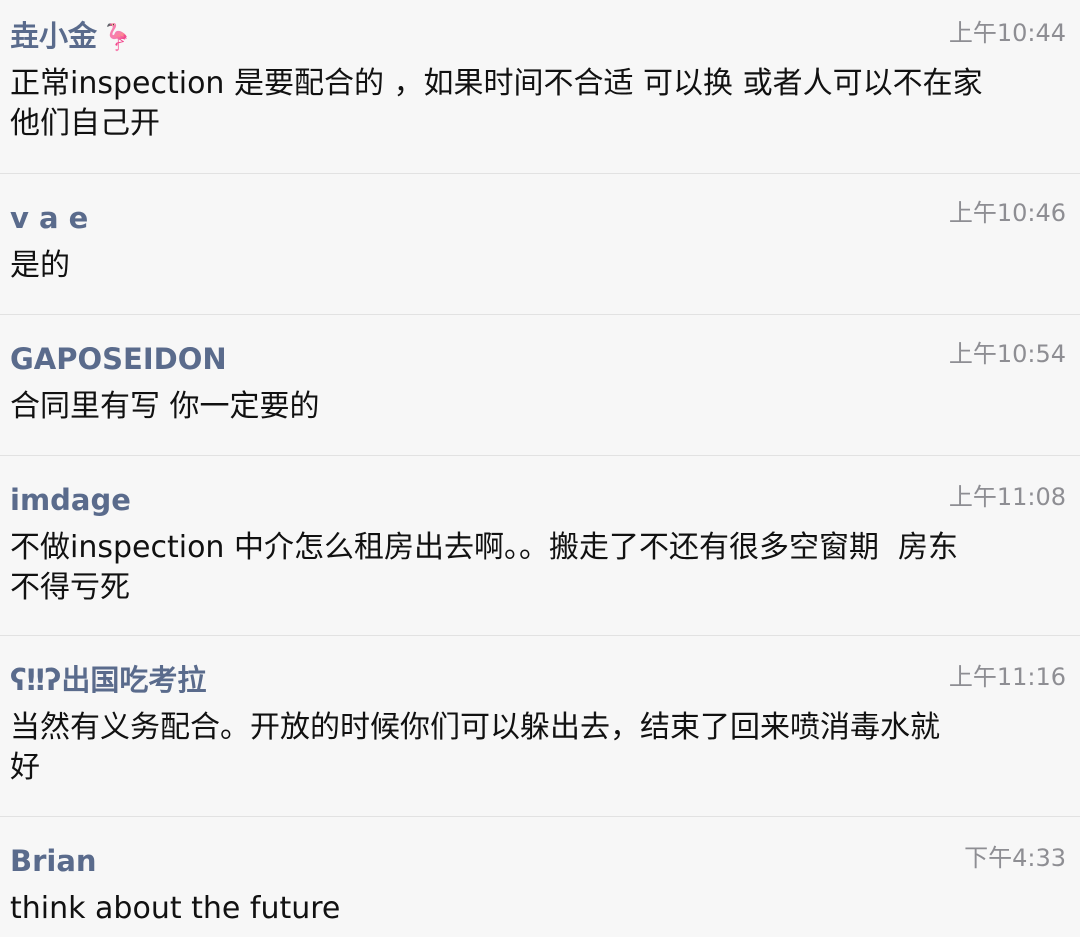 This screenshot has height=937, width=1080. Describe the element at coordinates (49, 218) in the screenshot. I see `sender-name: v a e` at that location.